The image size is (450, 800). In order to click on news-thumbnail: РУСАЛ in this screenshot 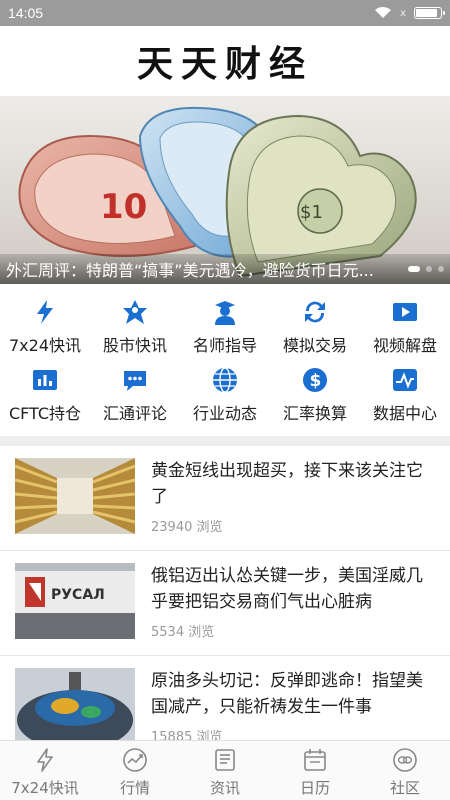, I will do `click(75, 601)`.